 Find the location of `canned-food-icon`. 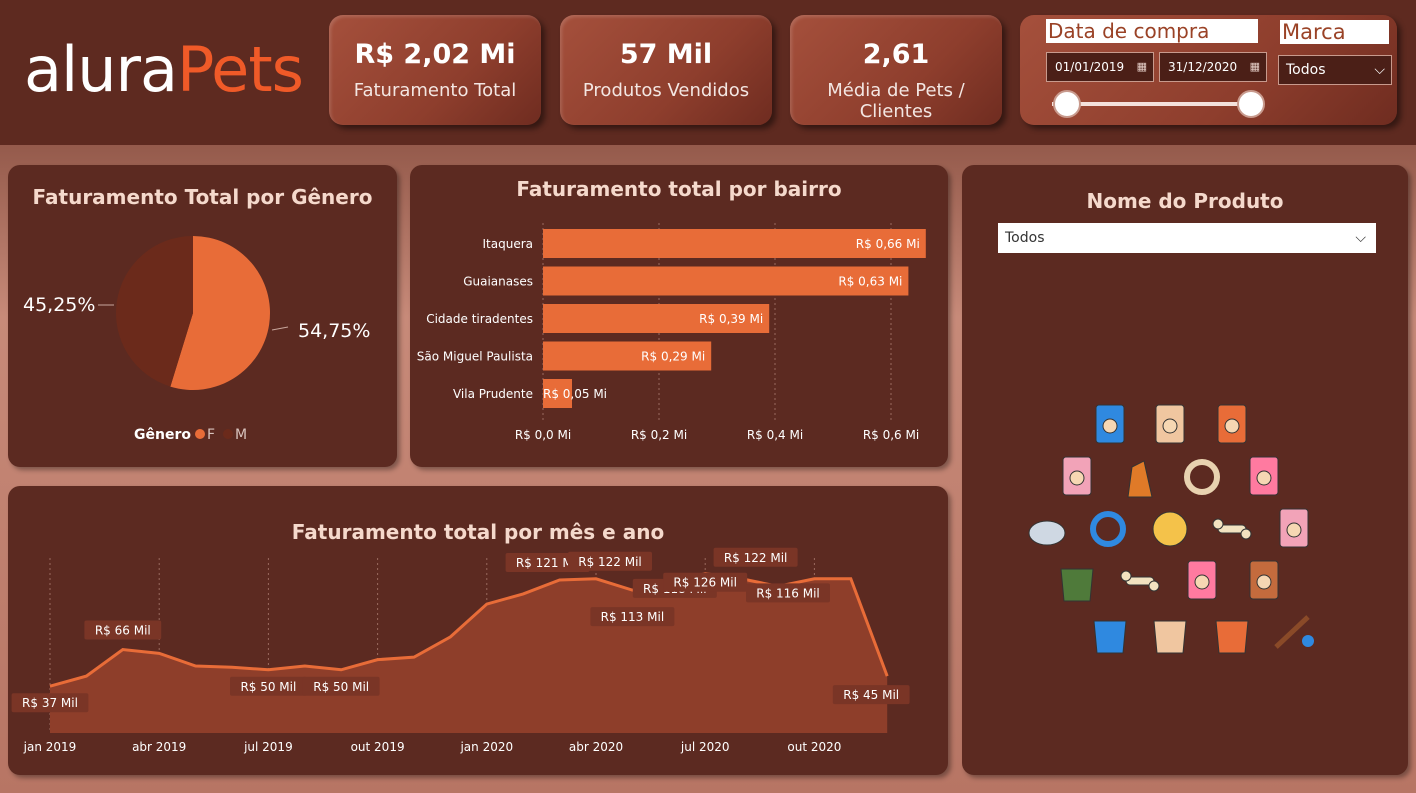

canned-food-icon is located at coordinates (1264, 580).